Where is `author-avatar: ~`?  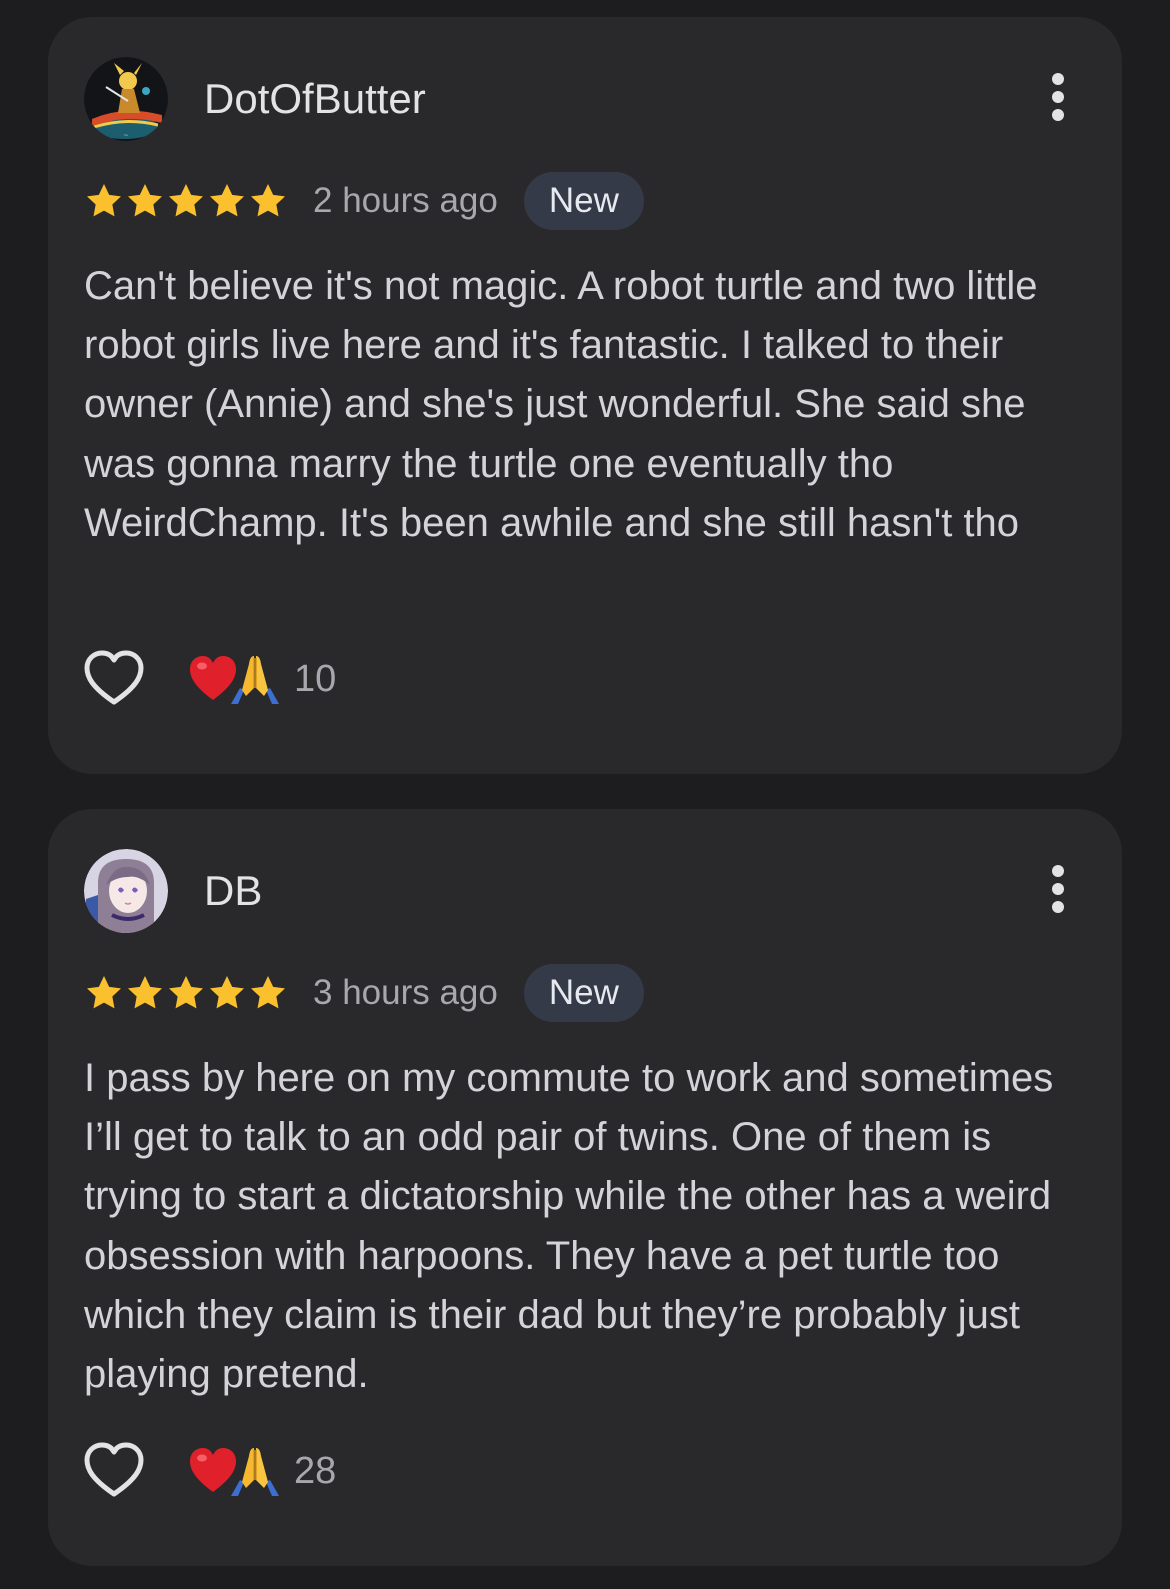
author-avatar: ~ is located at coordinates (126, 99).